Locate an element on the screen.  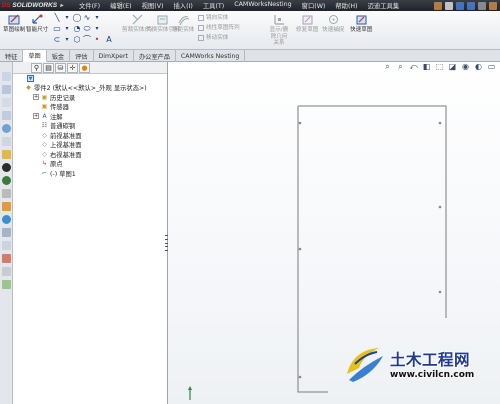
home-icon is located at coordinates (438, 5).